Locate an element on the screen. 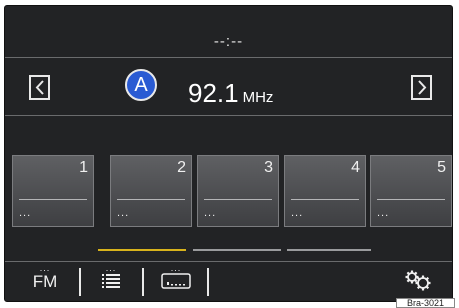  preset-number: 4 is located at coordinates (355, 167).